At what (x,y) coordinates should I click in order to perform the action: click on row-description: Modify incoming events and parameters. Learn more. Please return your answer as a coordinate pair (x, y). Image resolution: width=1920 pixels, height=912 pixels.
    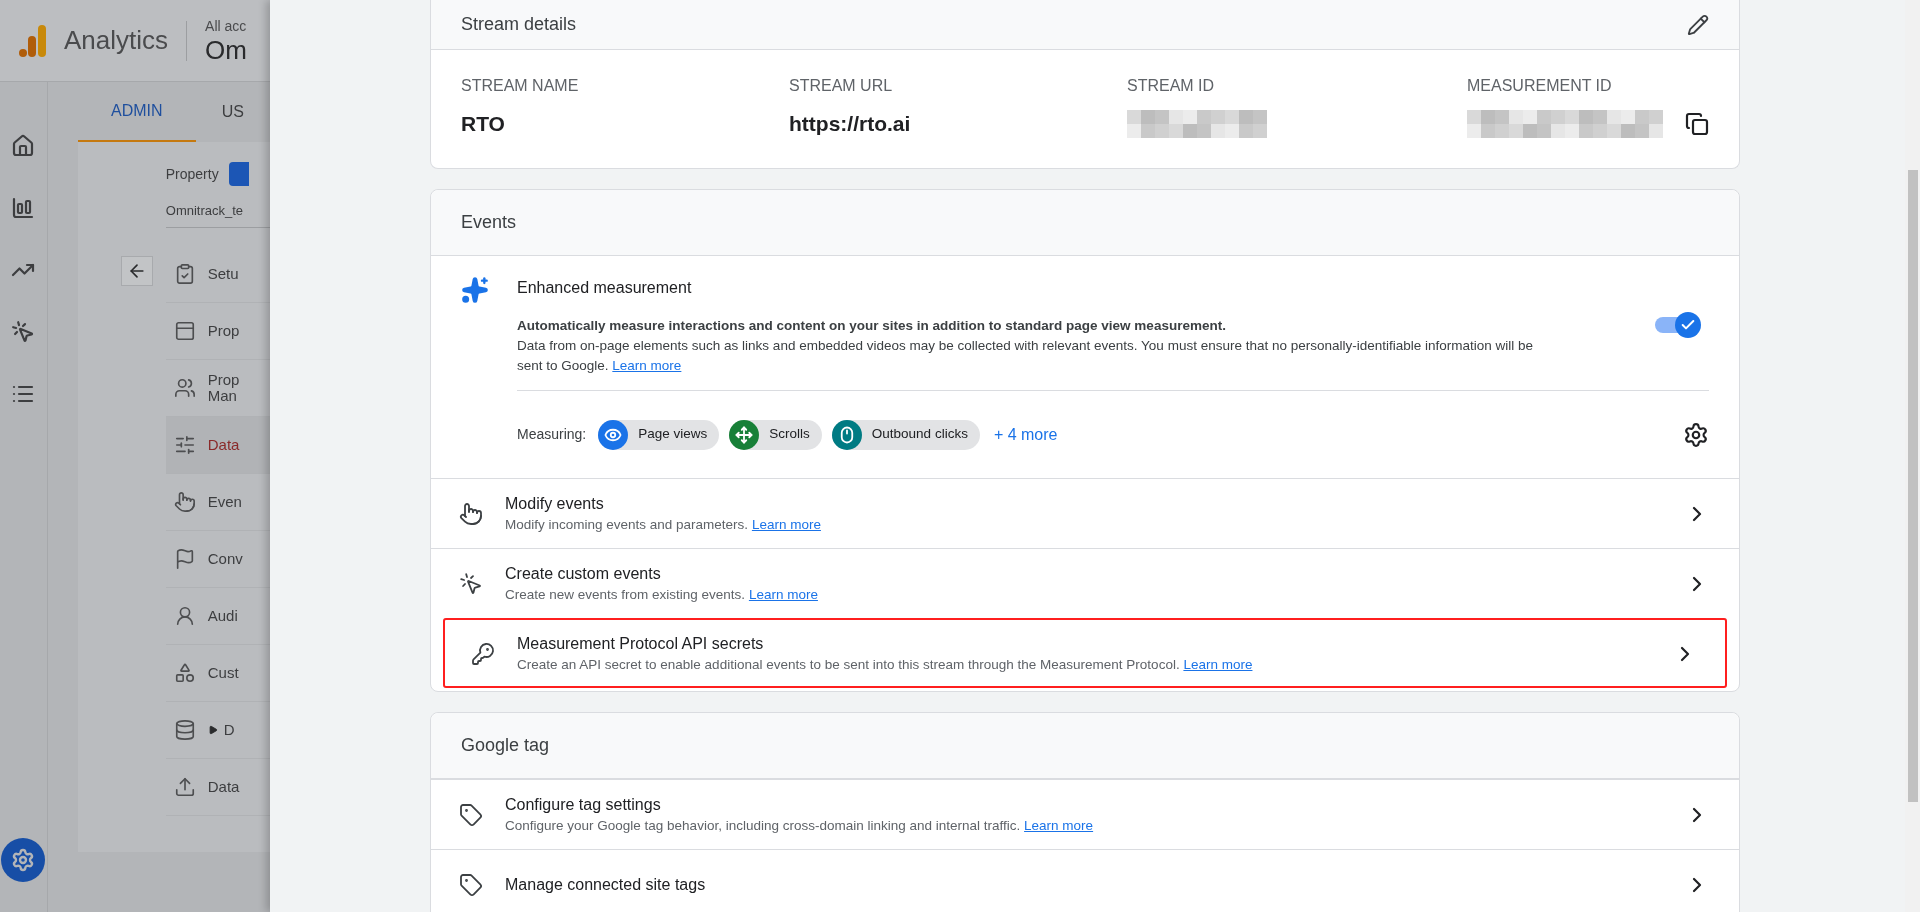
    Looking at the image, I should click on (663, 524).